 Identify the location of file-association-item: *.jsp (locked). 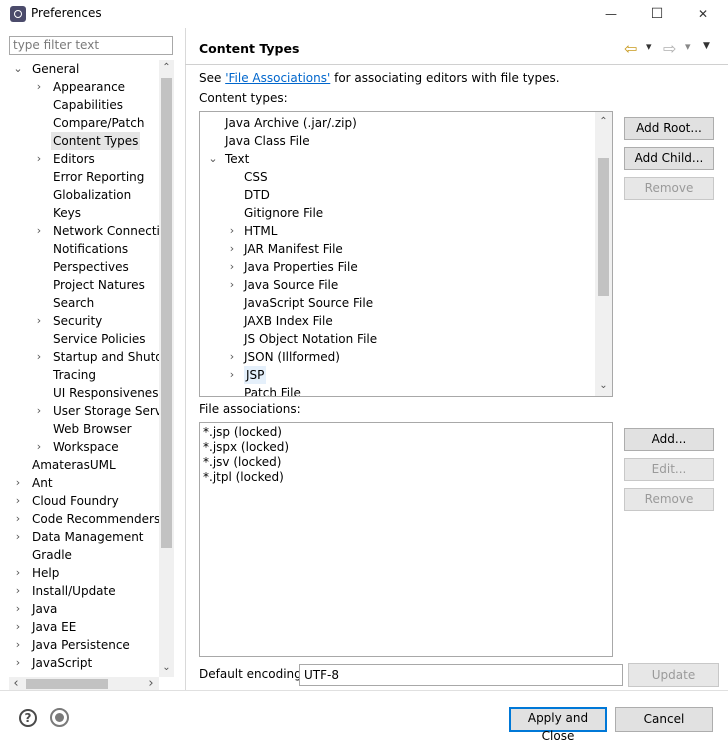
(242, 432).